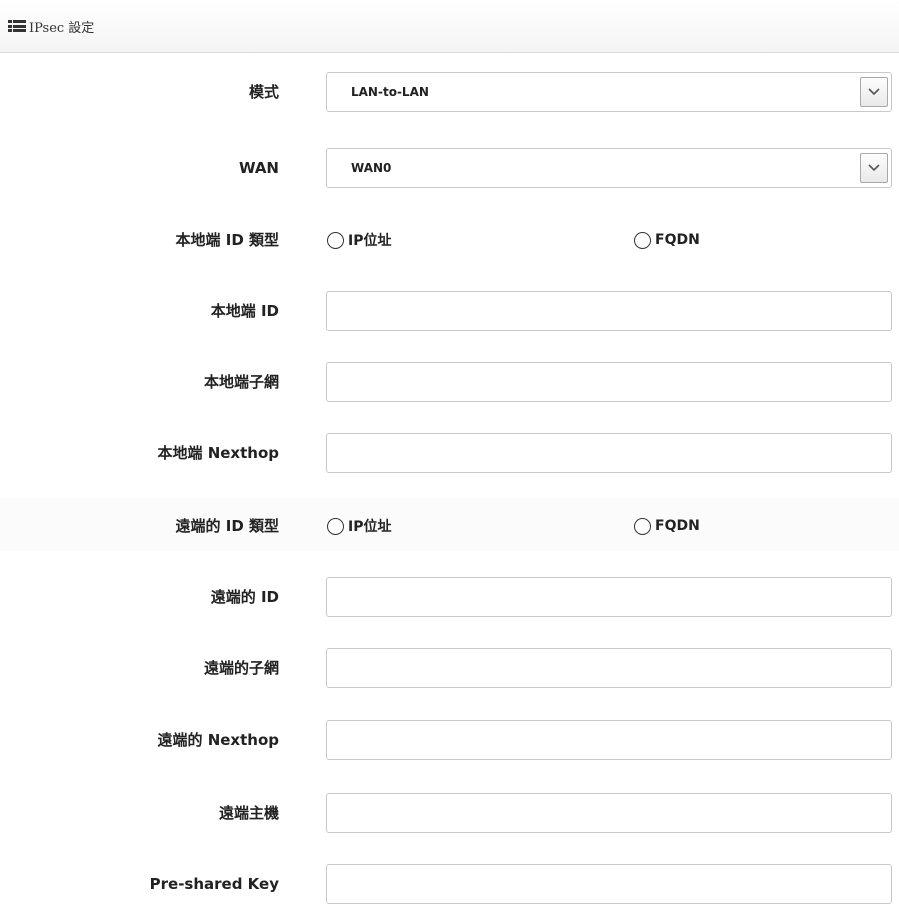 This screenshot has height=917, width=899. I want to click on remote-subnet-row: 遠端的子網, so click(449, 668).